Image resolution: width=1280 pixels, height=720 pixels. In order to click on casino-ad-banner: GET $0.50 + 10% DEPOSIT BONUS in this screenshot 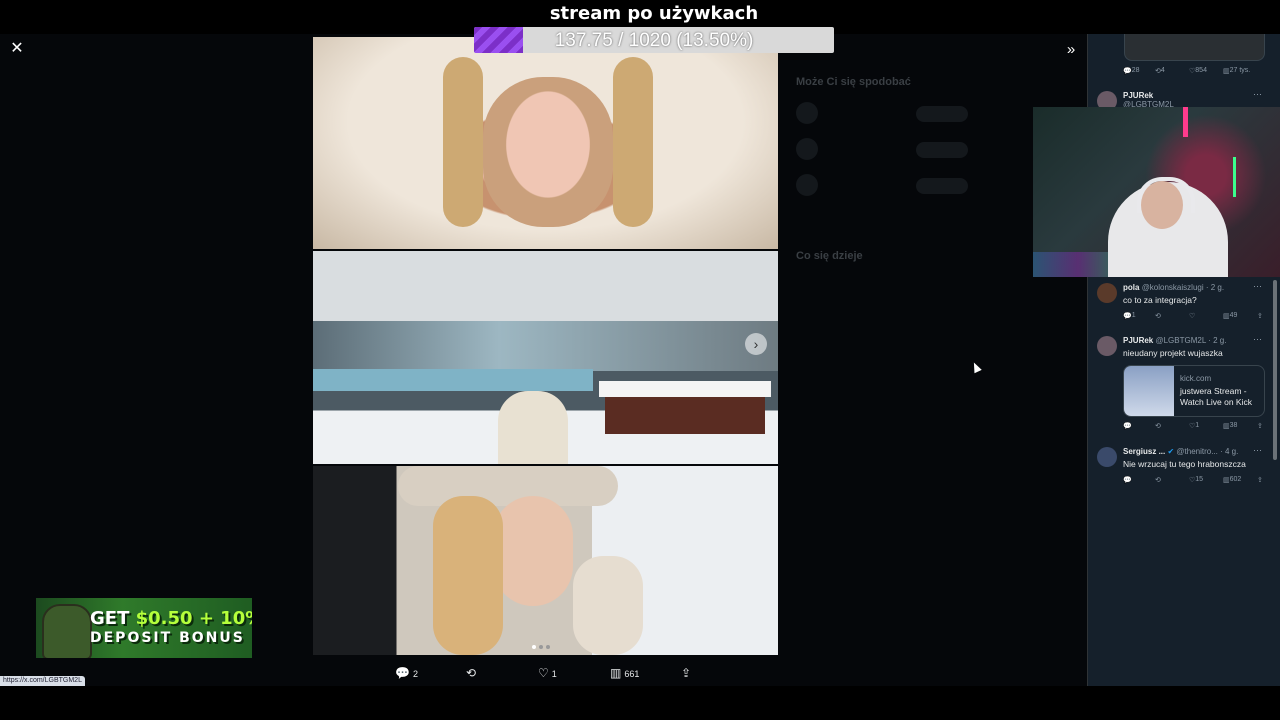, I will do `click(144, 628)`.